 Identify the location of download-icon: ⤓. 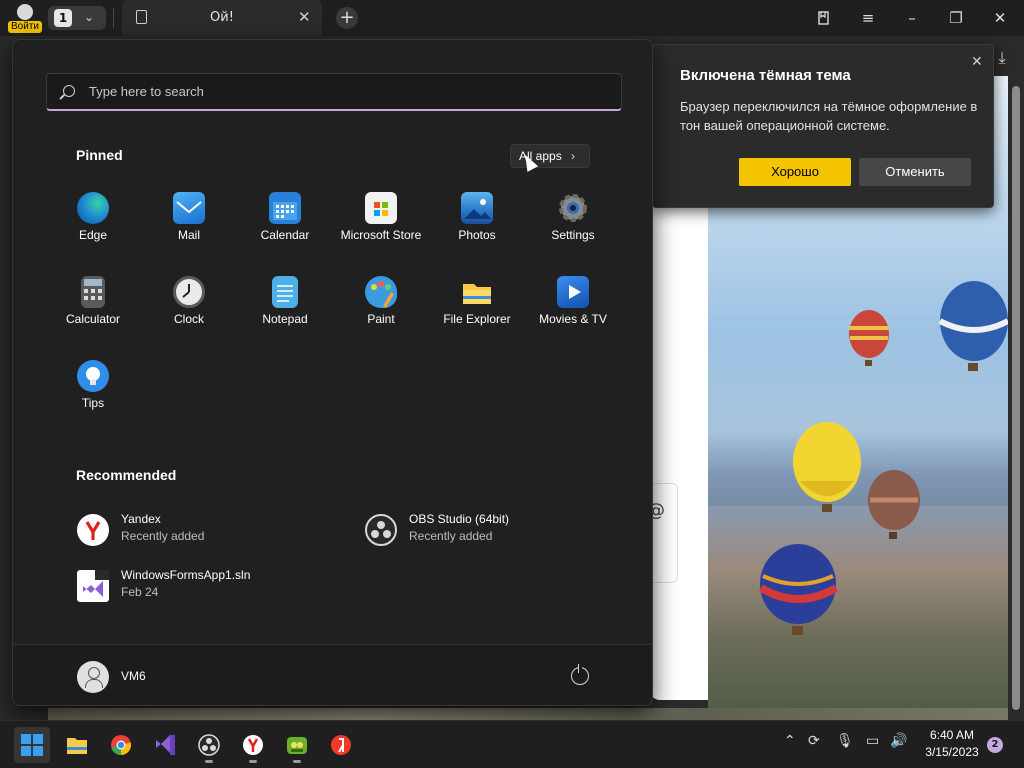
(1002, 58).